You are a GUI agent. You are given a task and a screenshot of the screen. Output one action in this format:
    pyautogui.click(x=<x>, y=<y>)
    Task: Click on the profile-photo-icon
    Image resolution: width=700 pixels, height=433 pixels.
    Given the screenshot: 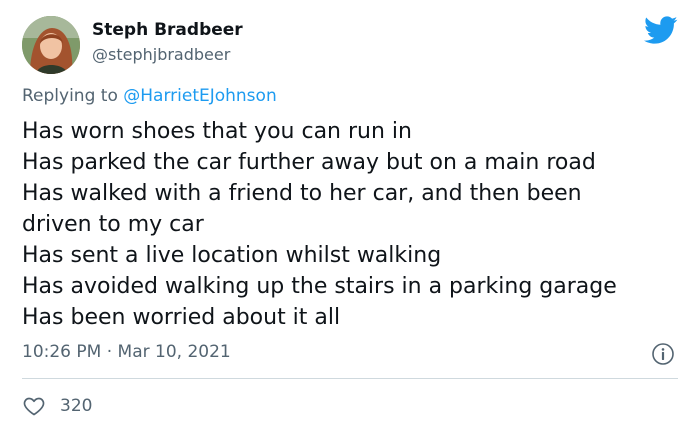 What is the action you would take?
    pyautogui.click(x=51, y=45)
    